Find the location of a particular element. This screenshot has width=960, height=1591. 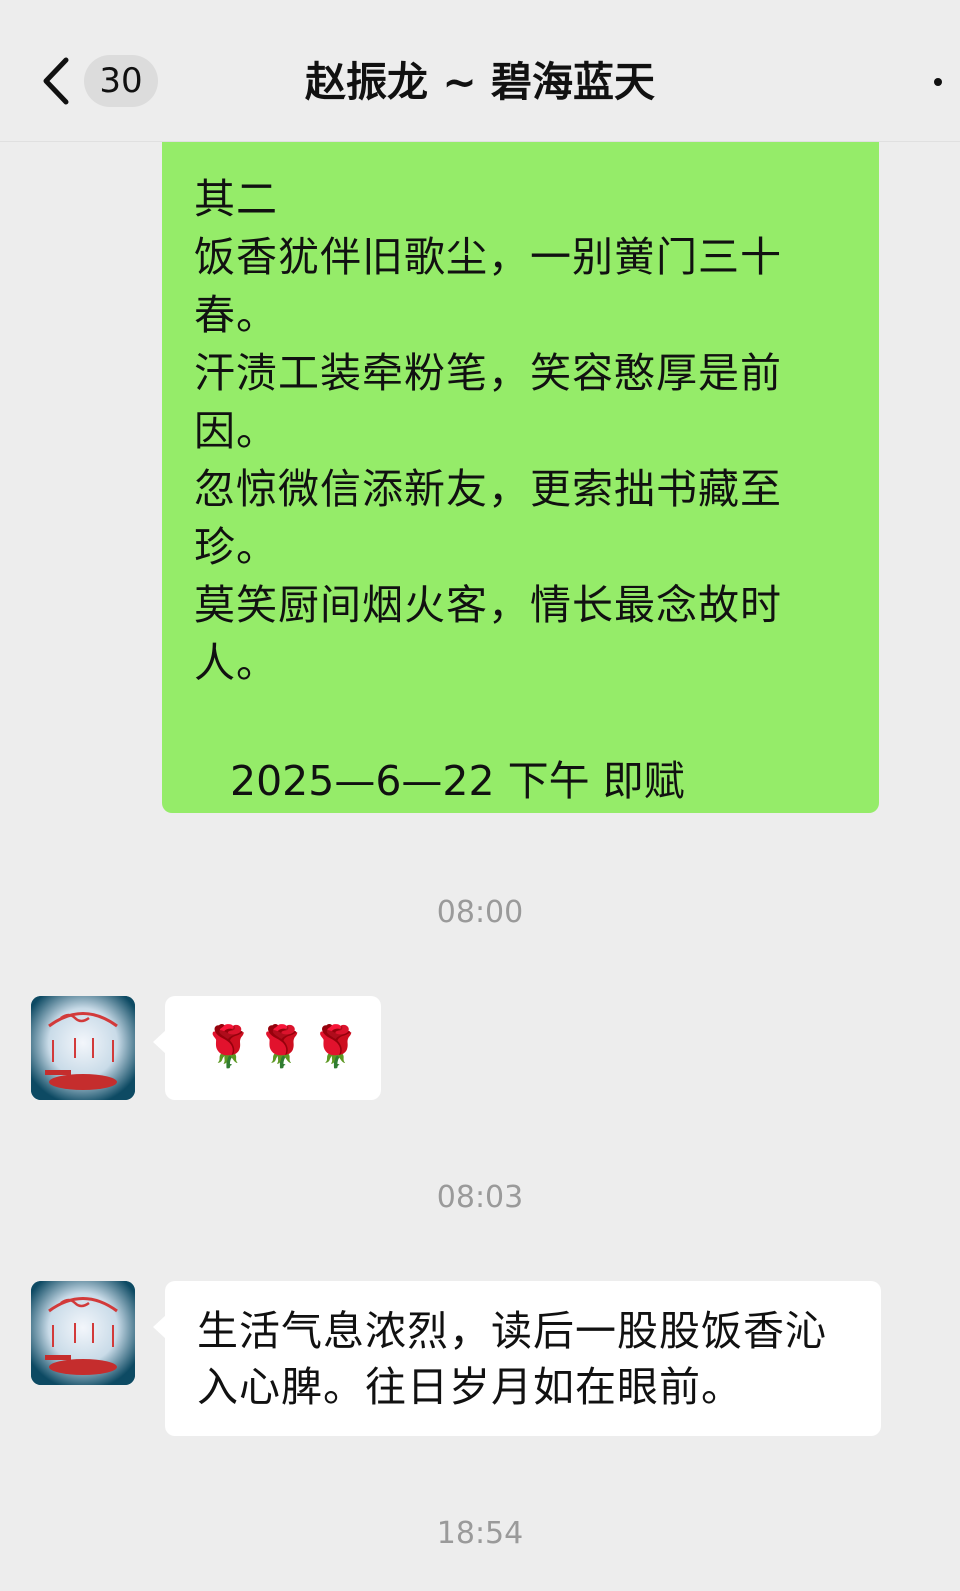

back-arrow-icon is located at coordinates (57, 81).